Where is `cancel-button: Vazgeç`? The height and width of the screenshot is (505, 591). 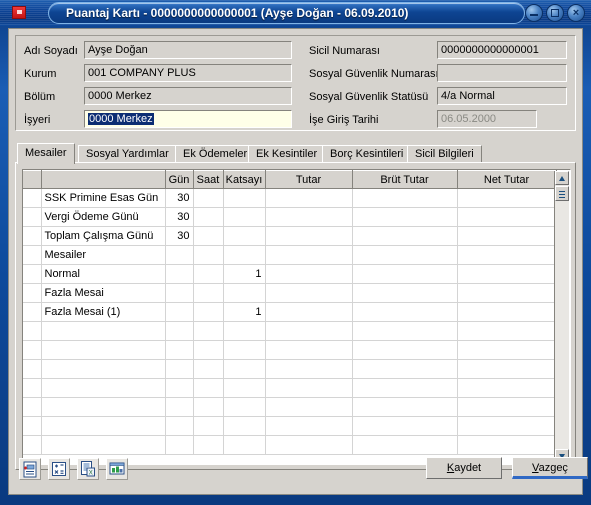
cancel-button: Vazgeç is located at coordinates (550, 468).